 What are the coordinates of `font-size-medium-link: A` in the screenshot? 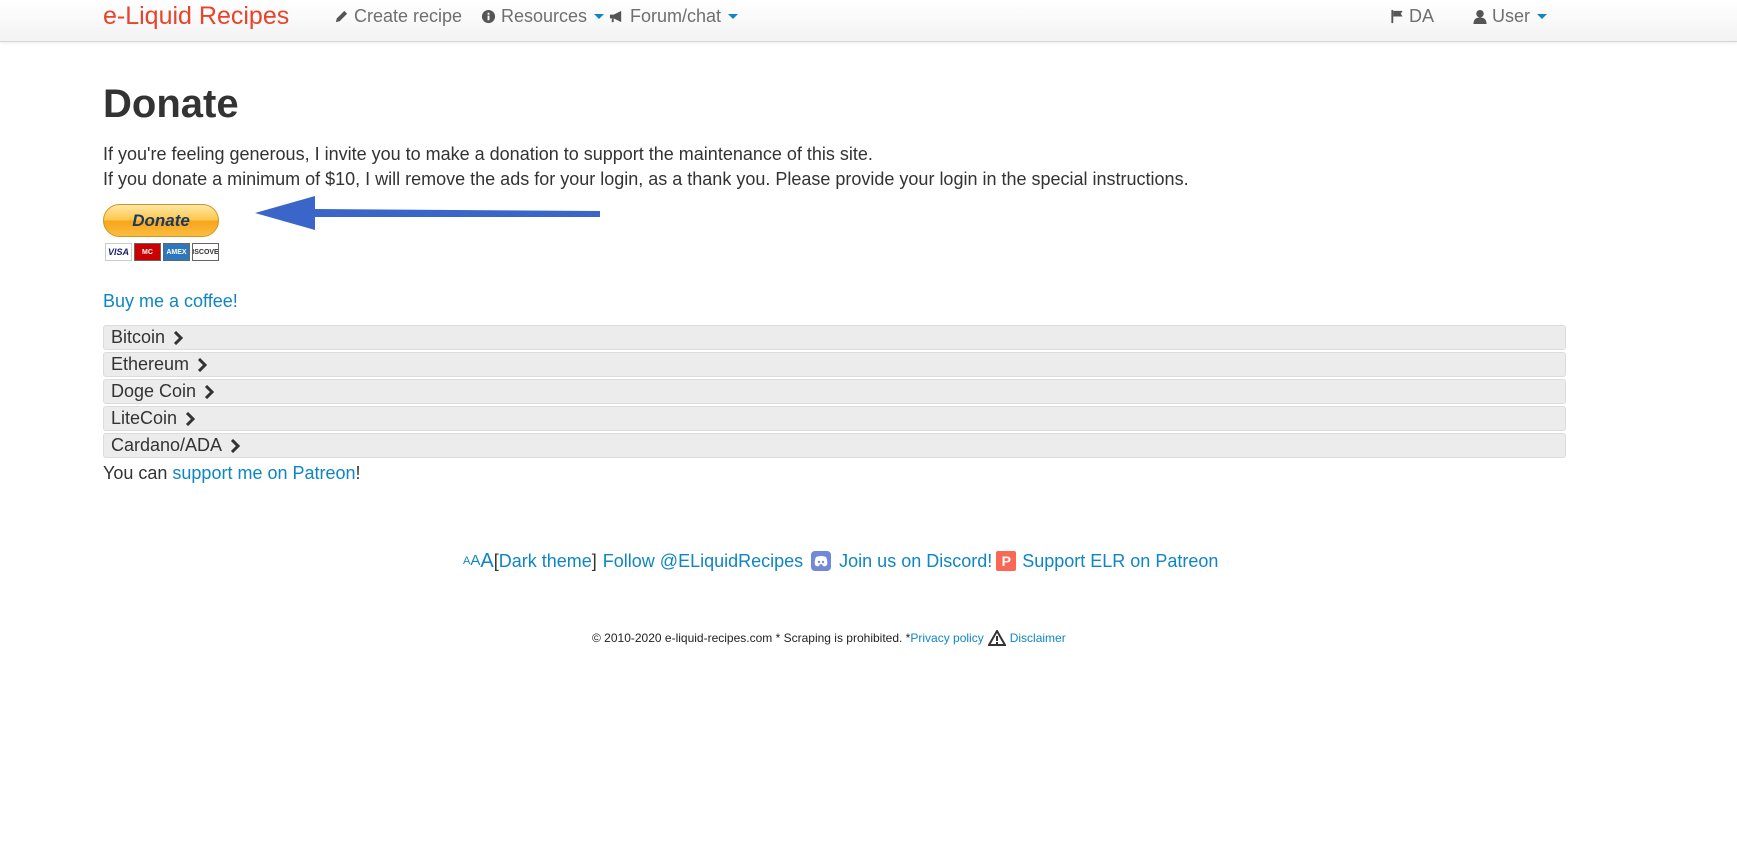 It's located at (475, 561).